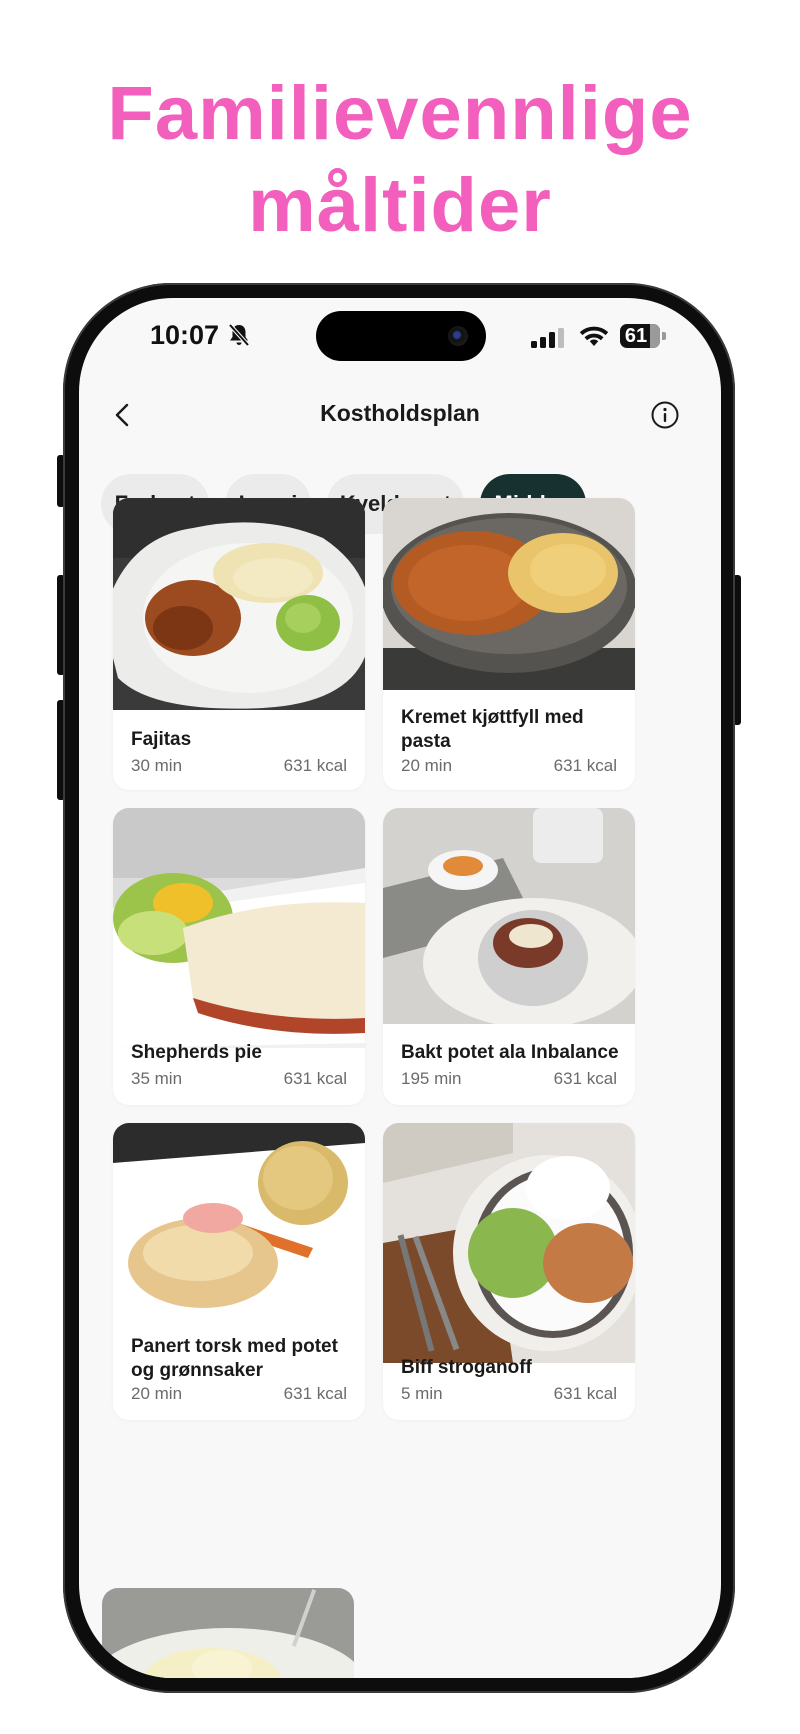 This screenshot has width=800, height=1734. What do you see at coordinates (161, 739) in the screenshot?
I see `recipe-name: Fajitas` at bounding box center [161, 739].